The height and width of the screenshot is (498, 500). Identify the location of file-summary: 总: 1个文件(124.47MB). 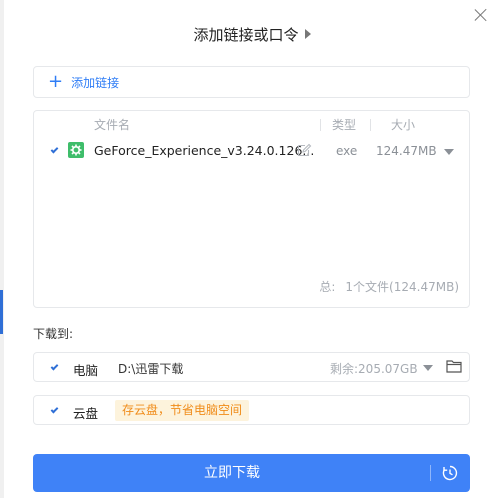
(389, 286).